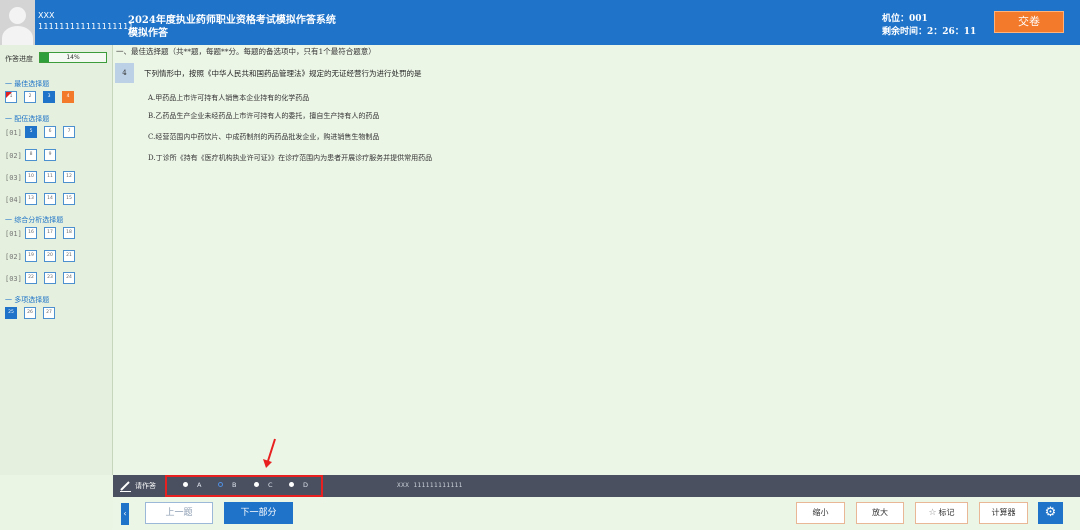 This screenshot has width=1080, height=530. I want to click on avatar-head-icon, so click(17, 15).